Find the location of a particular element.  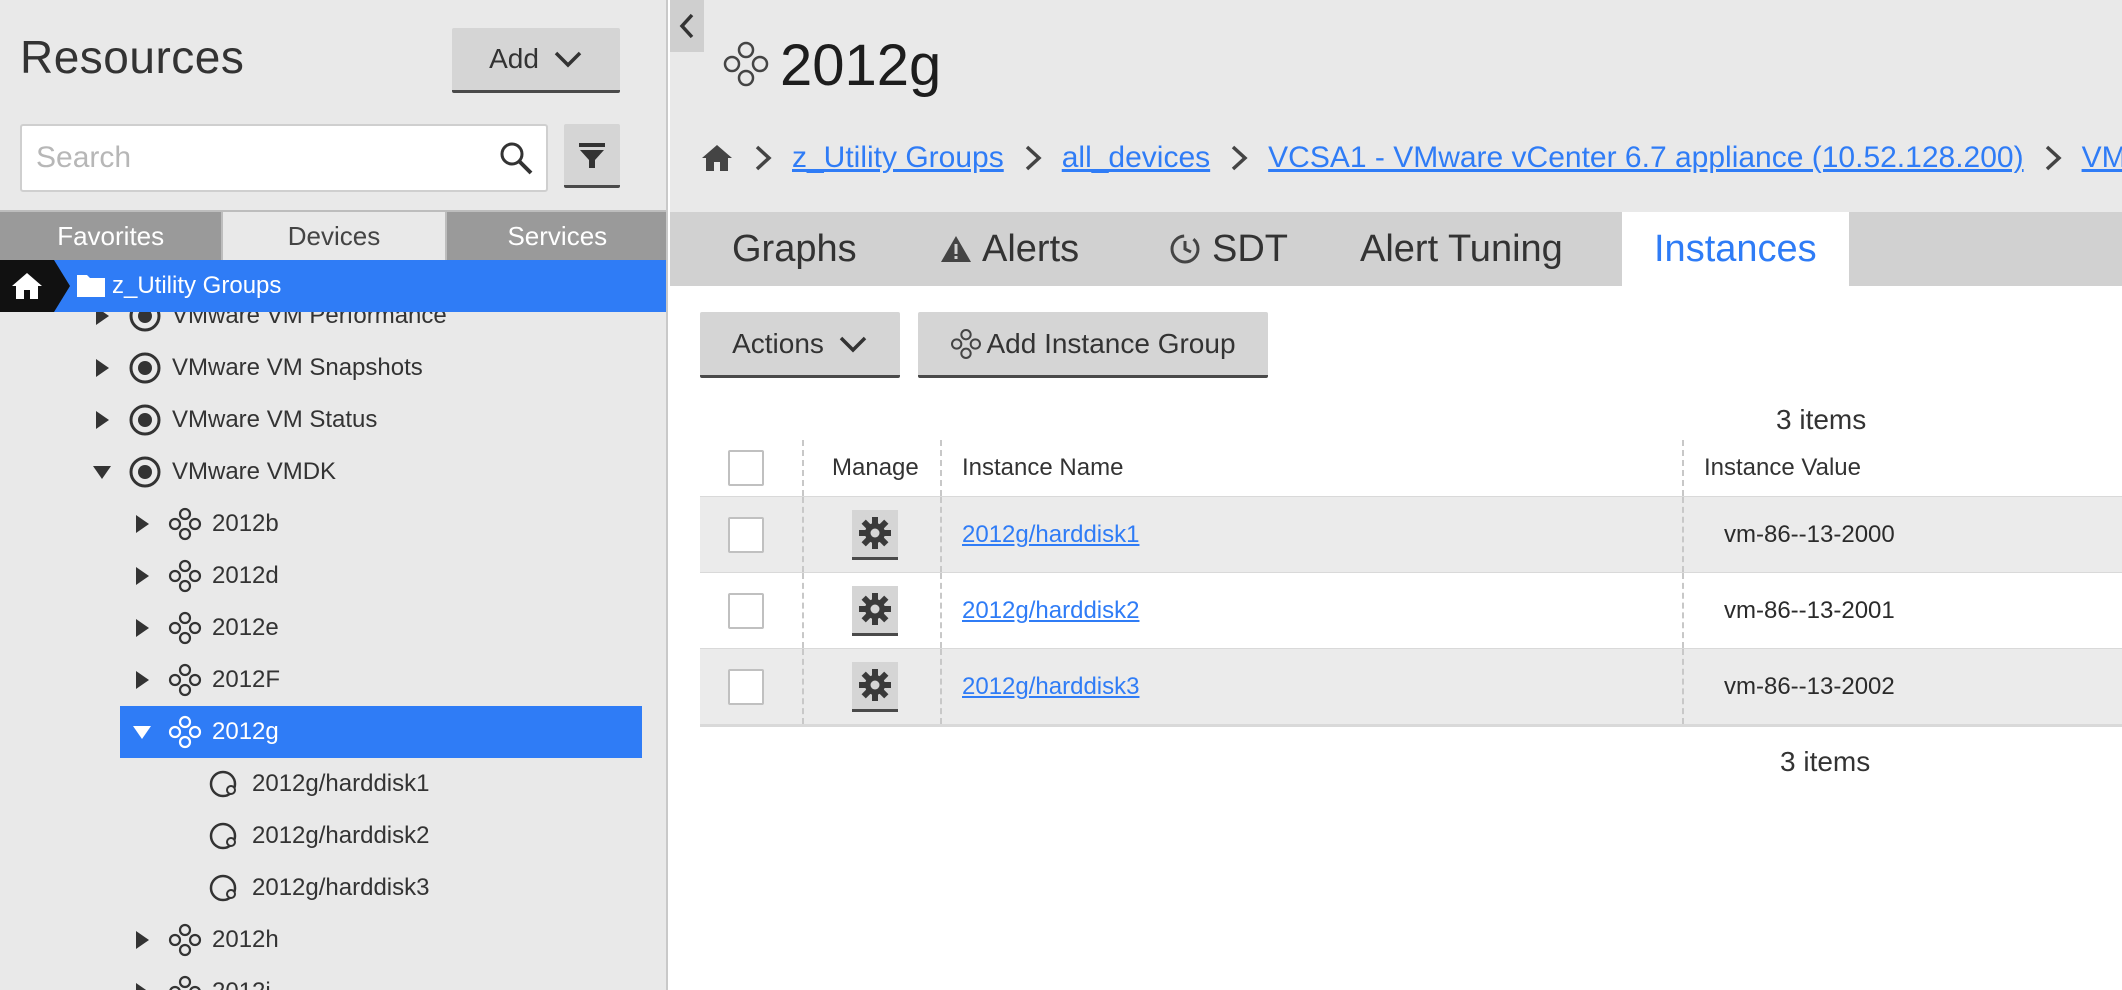

tree-breadcrumb: z_Utility Groups is located at coordinates (333, 286).